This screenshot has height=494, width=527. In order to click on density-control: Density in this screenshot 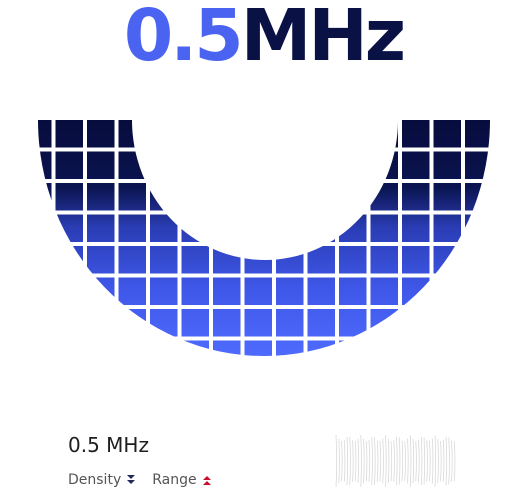, I will do `click(102, 480)`.